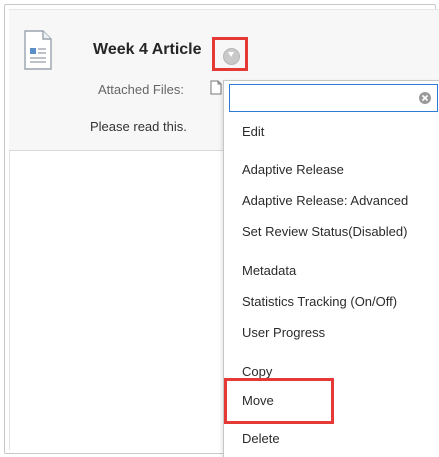 This screenshot has height=457, width=439. I want to click on menu-item-adaptive-release: Adaptive Release, so click(293, 169).